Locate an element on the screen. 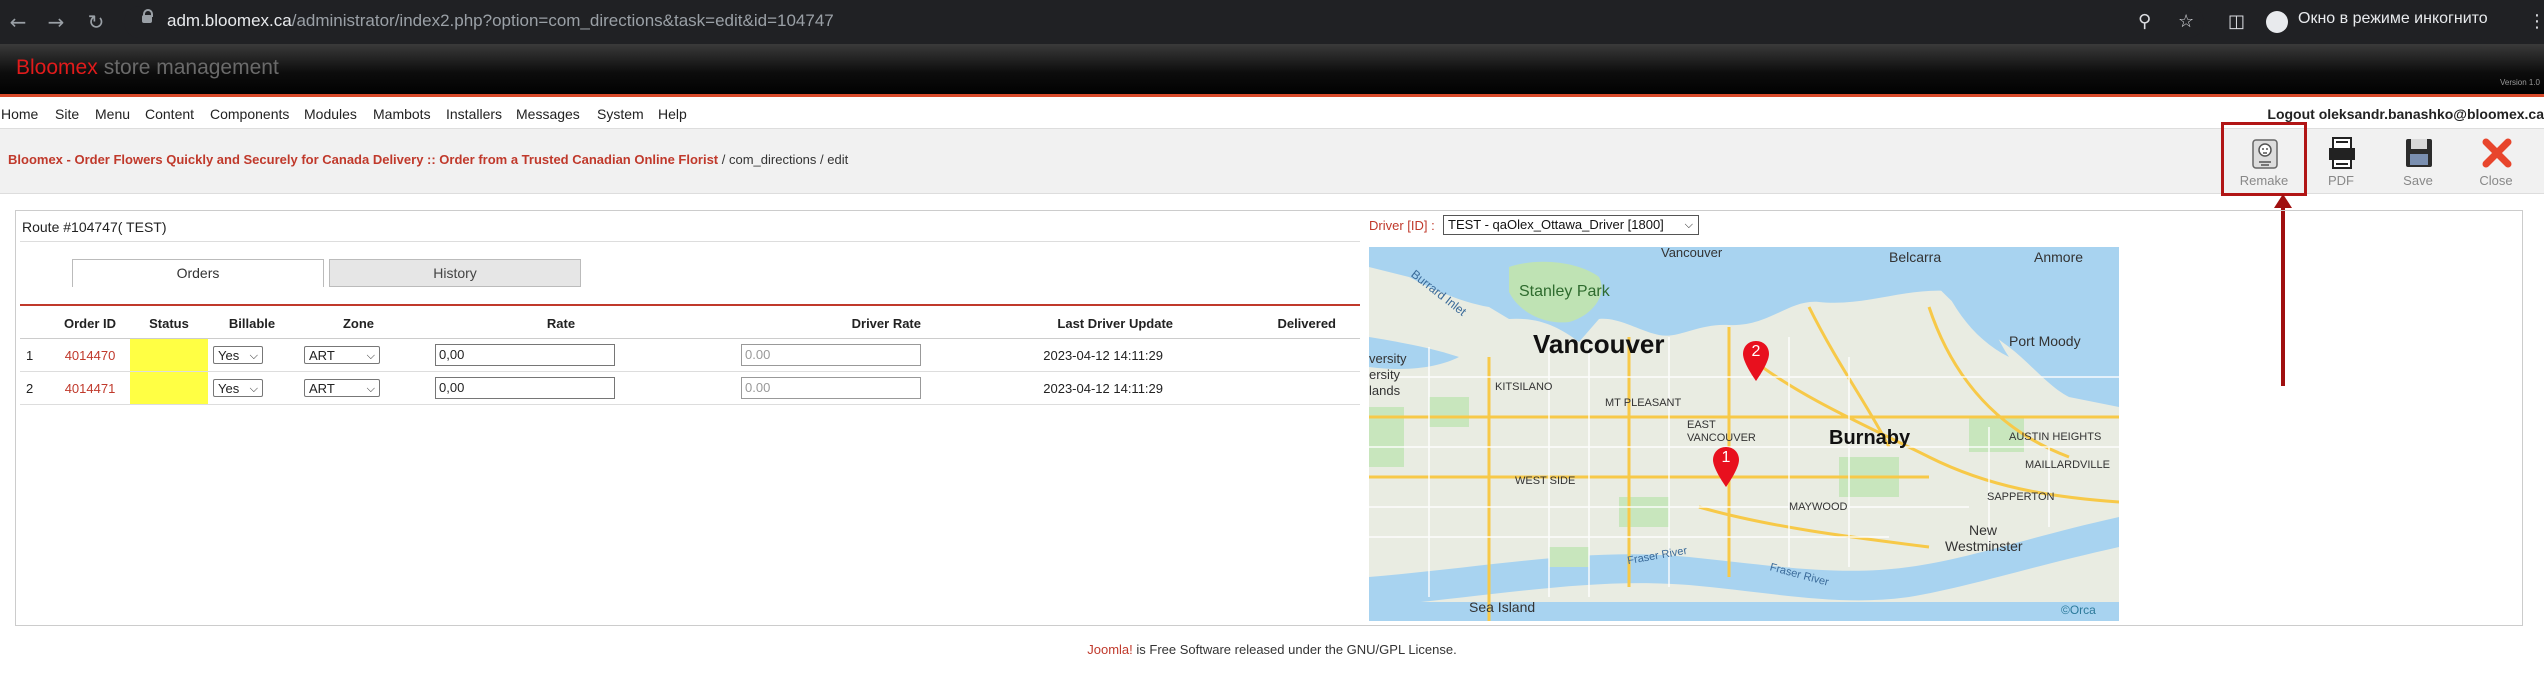 Image resolution: width=2544 pixels, height=693 pixels. map-label-westminster: Westminster is located at coordinates (1984, 546).